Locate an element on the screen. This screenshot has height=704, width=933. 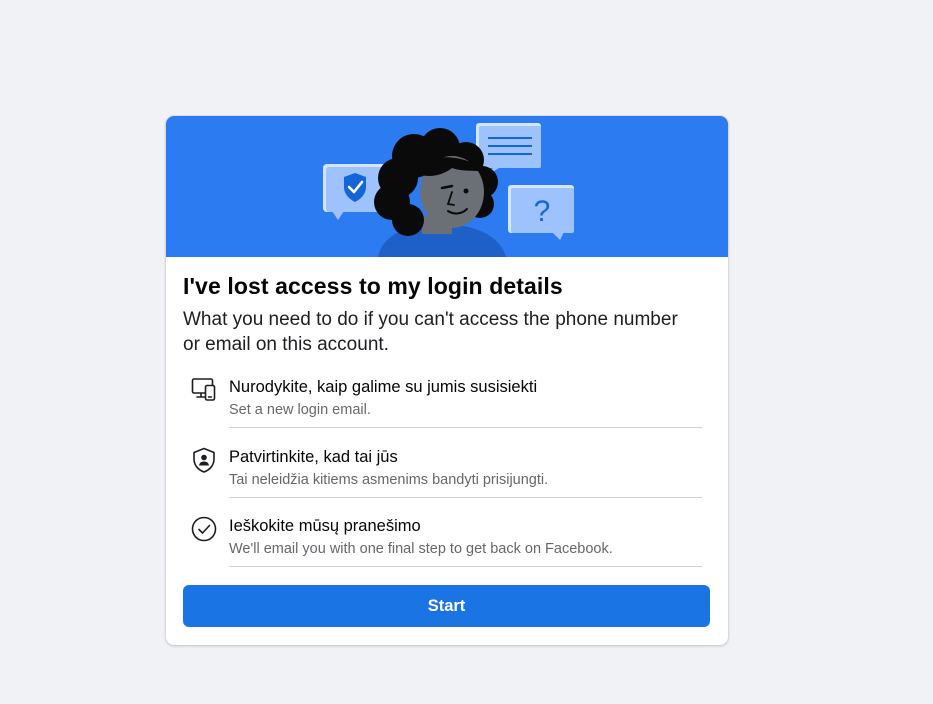
step-label: Ieškokite mūsų pranešimo is located at coordinates (325, 526).